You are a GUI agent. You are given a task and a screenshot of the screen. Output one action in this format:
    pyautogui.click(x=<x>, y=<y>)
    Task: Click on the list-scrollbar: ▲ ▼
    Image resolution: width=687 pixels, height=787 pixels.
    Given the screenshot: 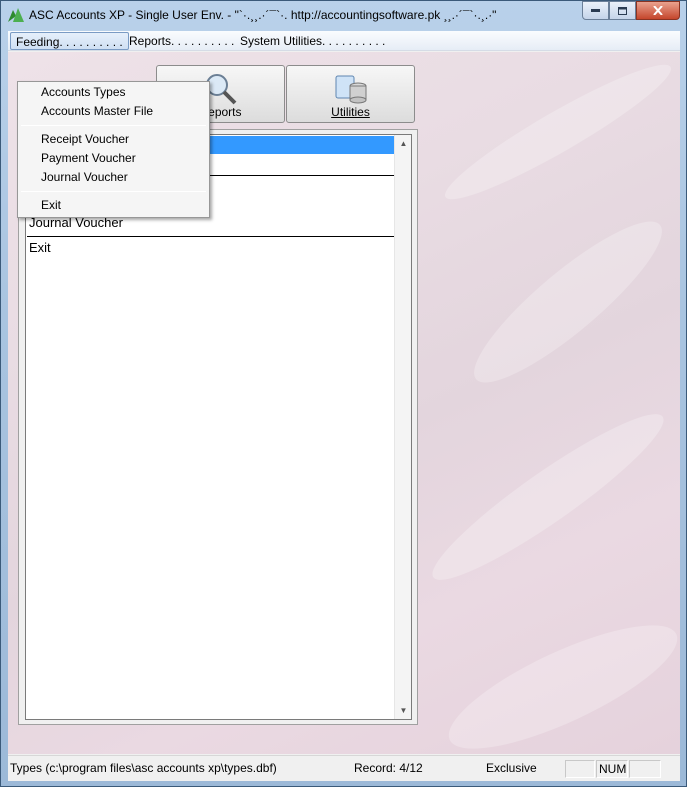 What is the action you would take?
    pyautogui.click(x=402, y=427)
    